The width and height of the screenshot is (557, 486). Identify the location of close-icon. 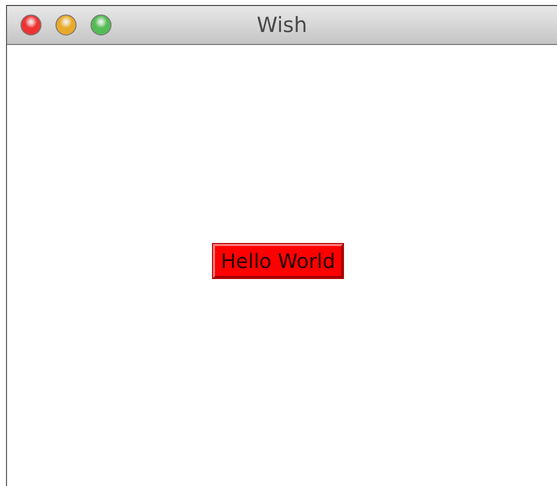
(31, 25).